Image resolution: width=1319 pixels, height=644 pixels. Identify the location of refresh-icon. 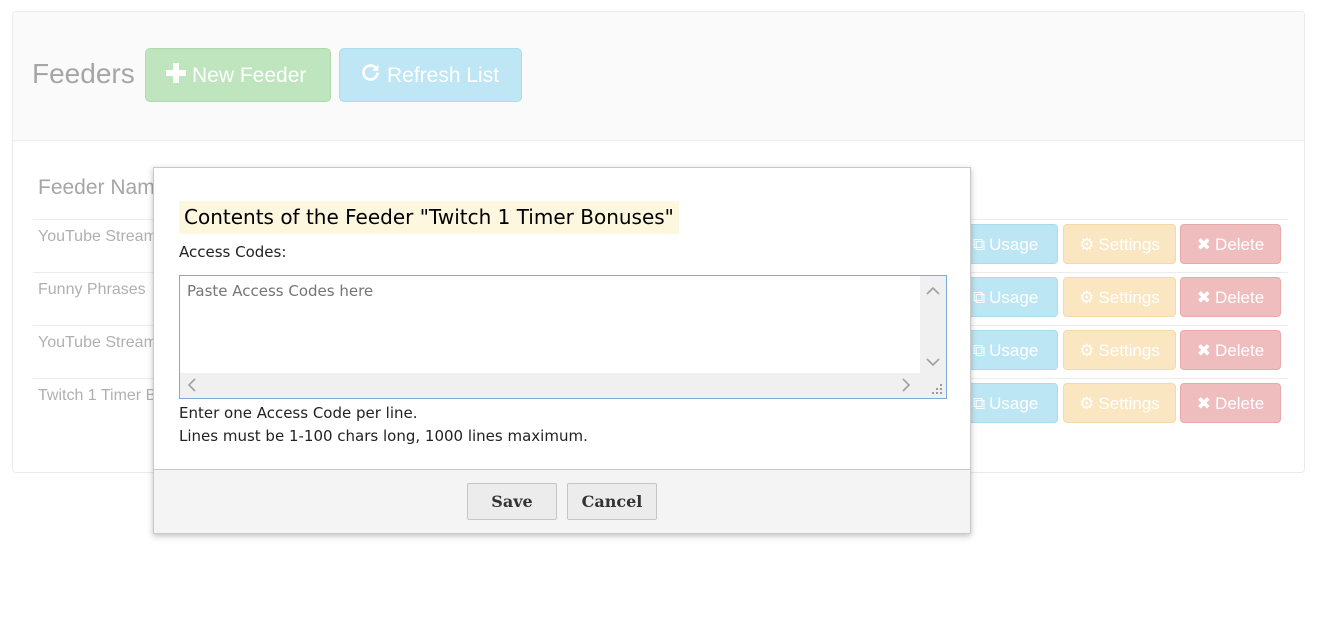
(370, 77).